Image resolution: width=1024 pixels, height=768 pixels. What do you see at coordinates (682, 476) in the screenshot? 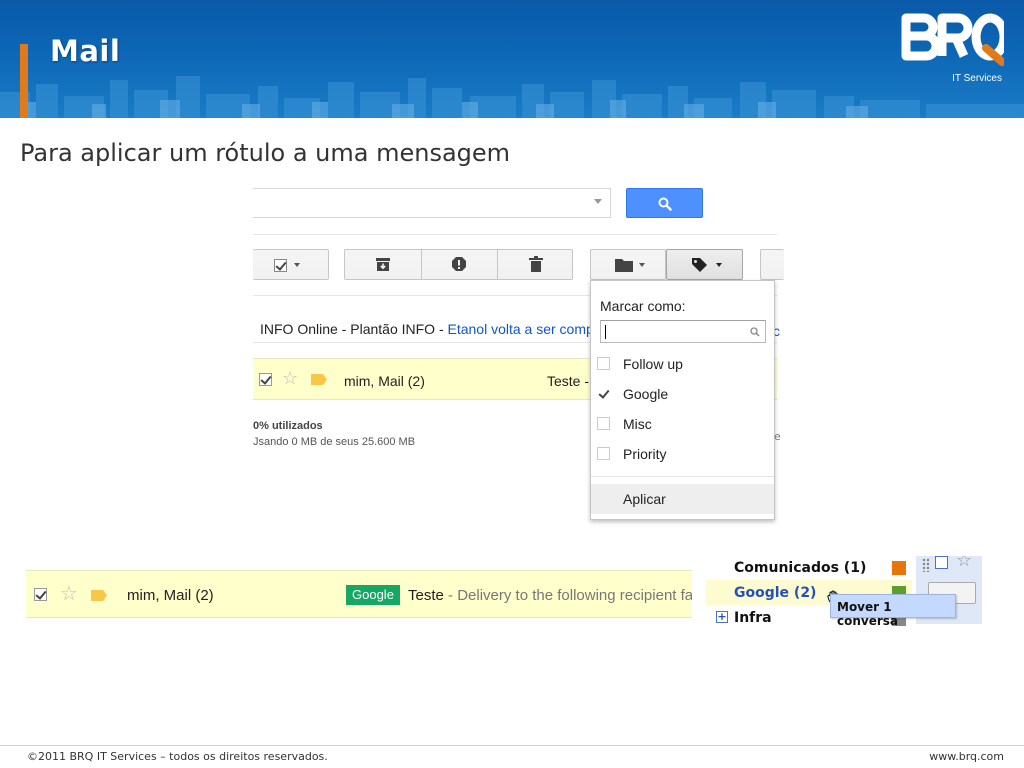
I see `menu-divider` at bounding box center [682, 476].